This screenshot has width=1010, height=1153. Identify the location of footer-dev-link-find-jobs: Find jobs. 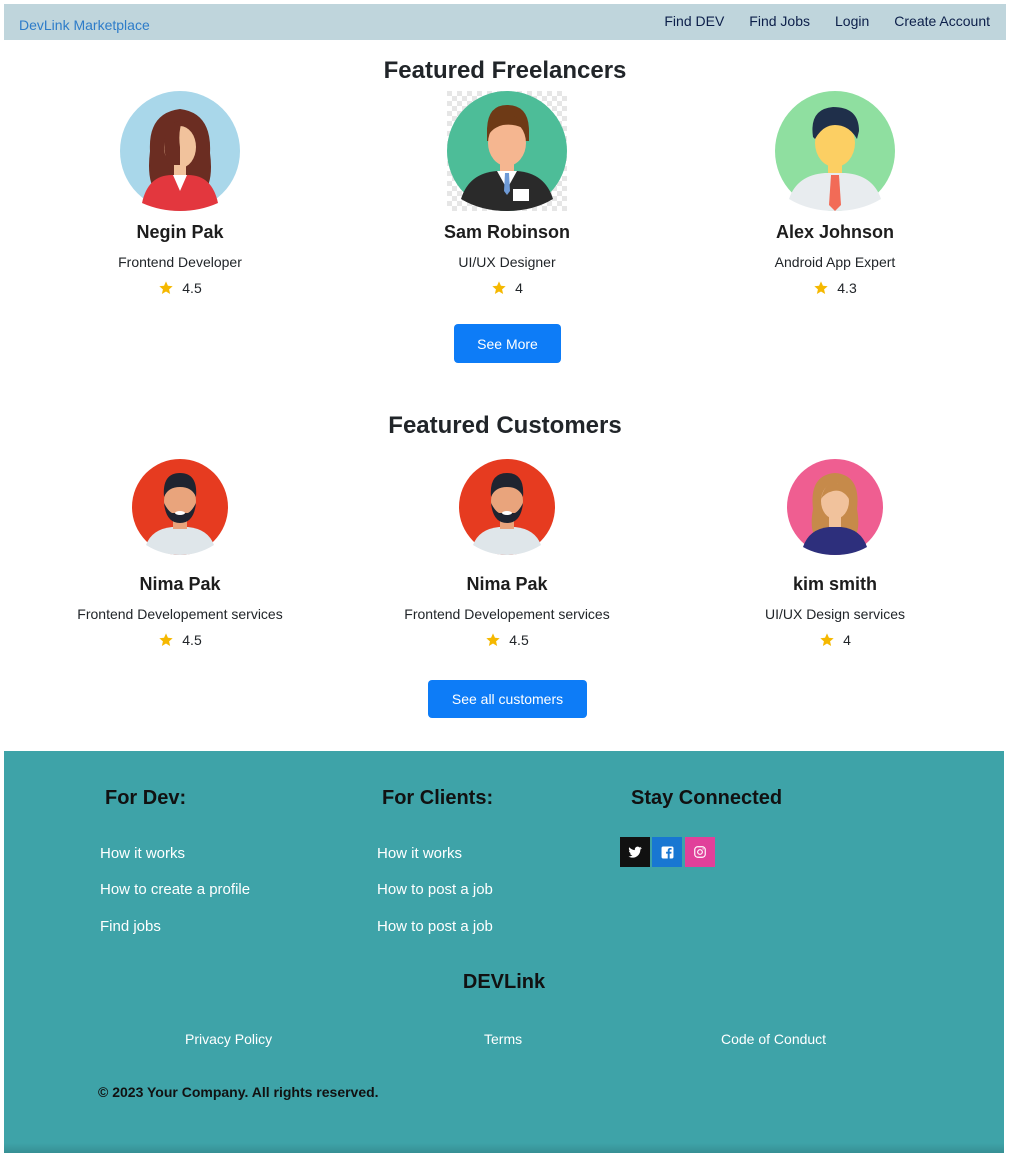
(130, 926).